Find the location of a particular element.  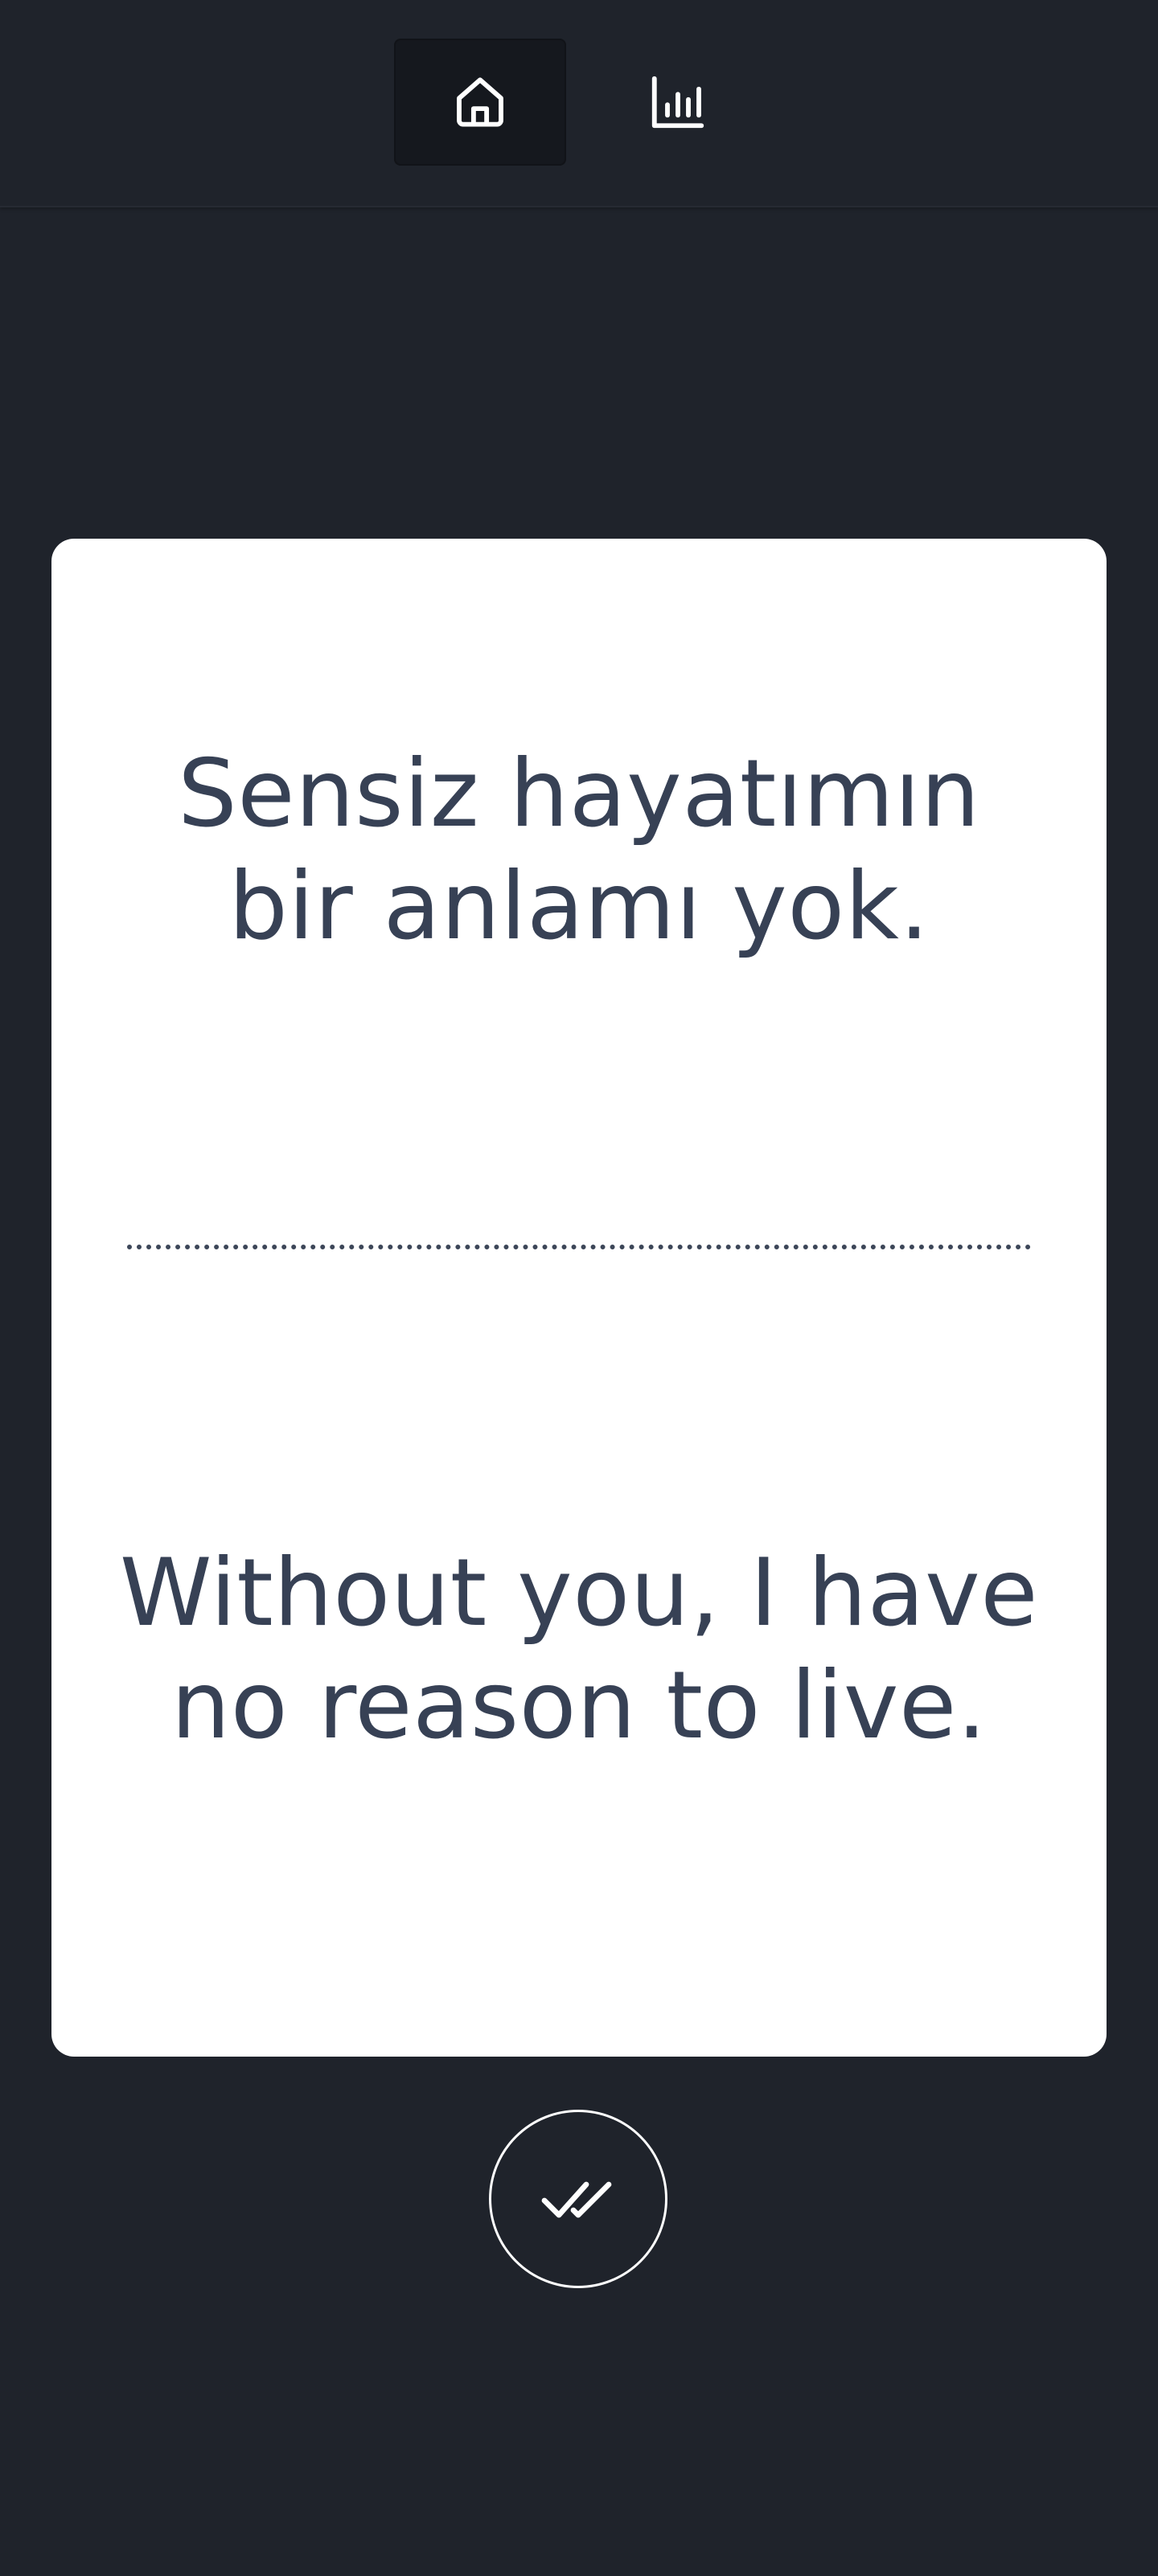

home-button is located at coordinates (480, 102).